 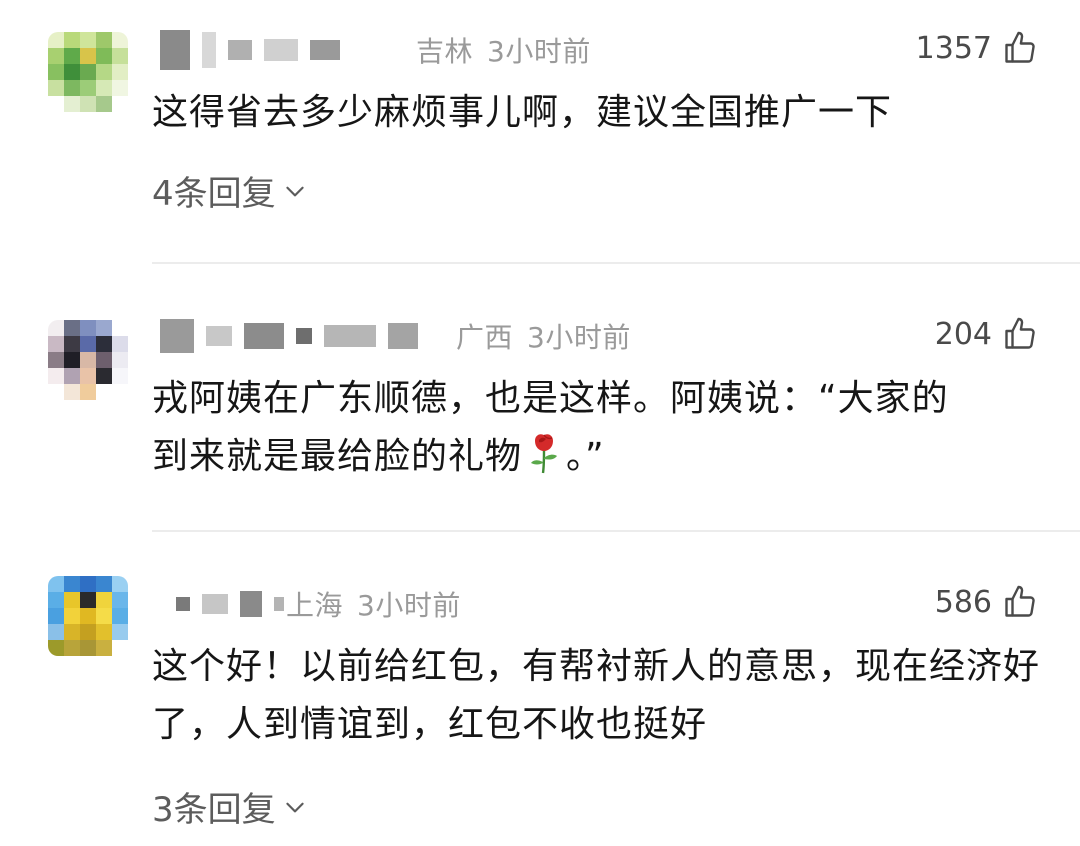 I want to click on like-button: 586, so click(x=986, y=602).